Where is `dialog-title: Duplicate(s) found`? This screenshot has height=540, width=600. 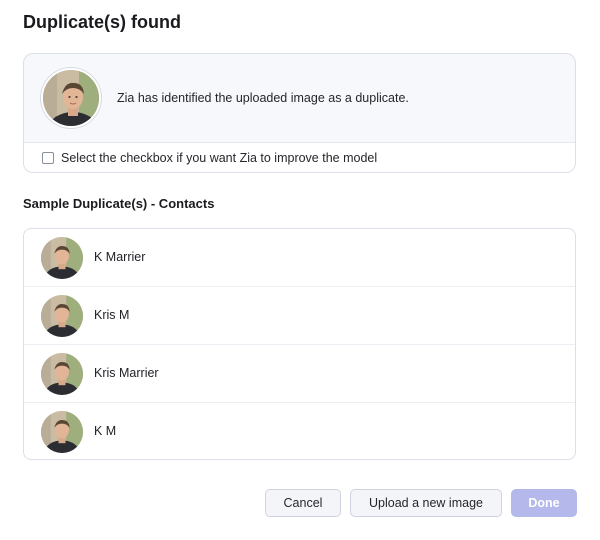 dialog-title: Duplicate(s) found is located at coordinates (102, 22).